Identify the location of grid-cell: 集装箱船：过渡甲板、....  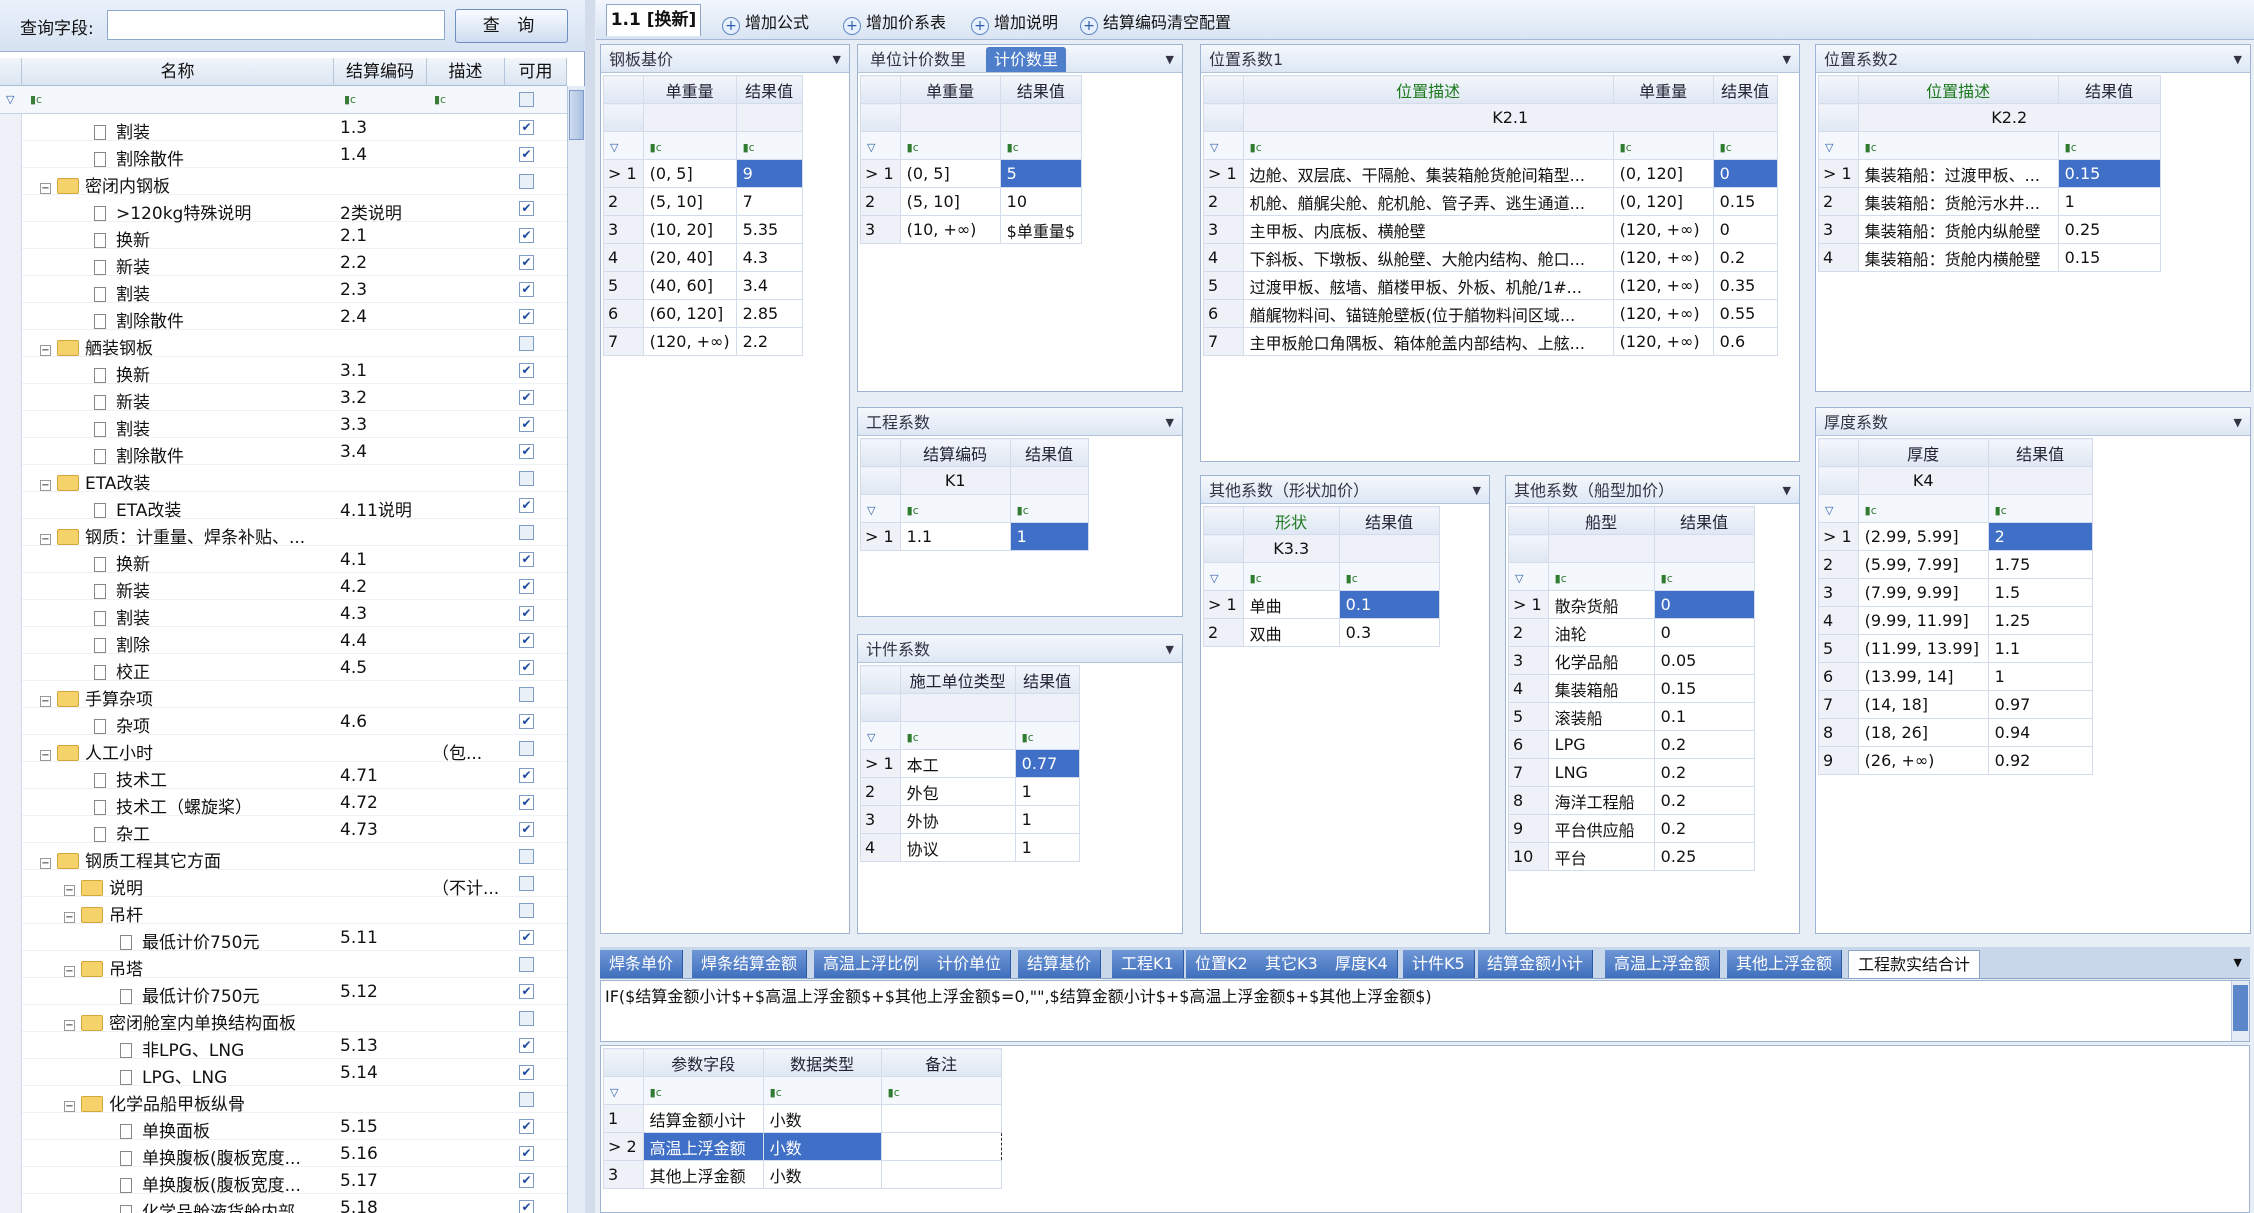
(1958, 173).